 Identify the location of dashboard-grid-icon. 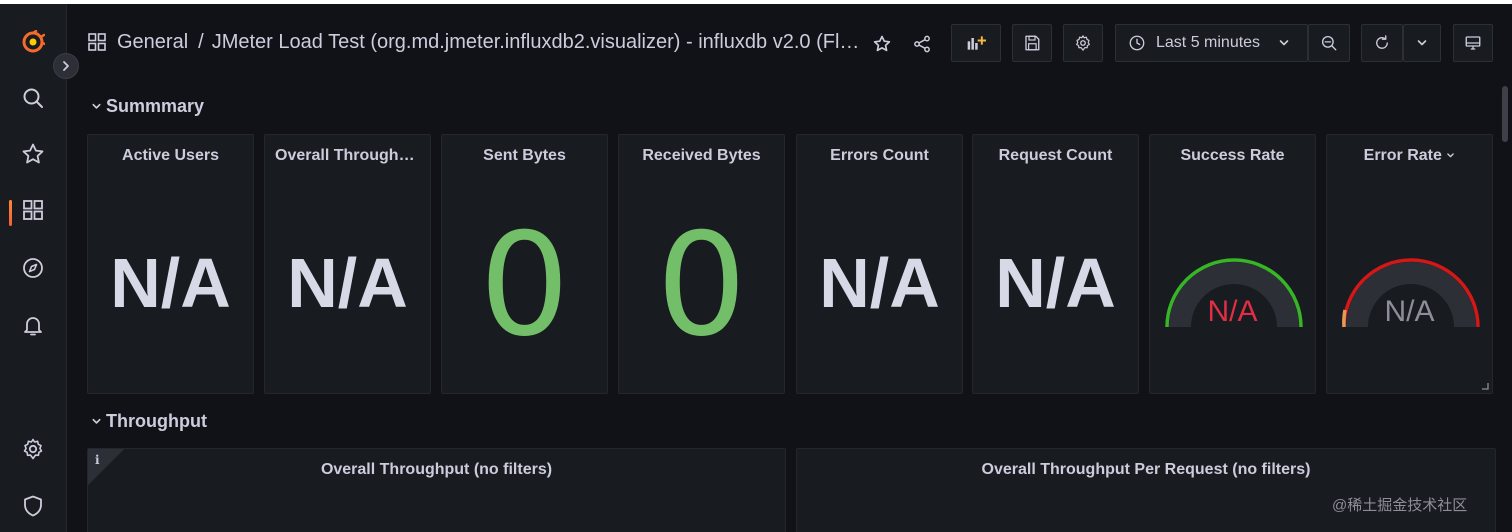
(97, 42).